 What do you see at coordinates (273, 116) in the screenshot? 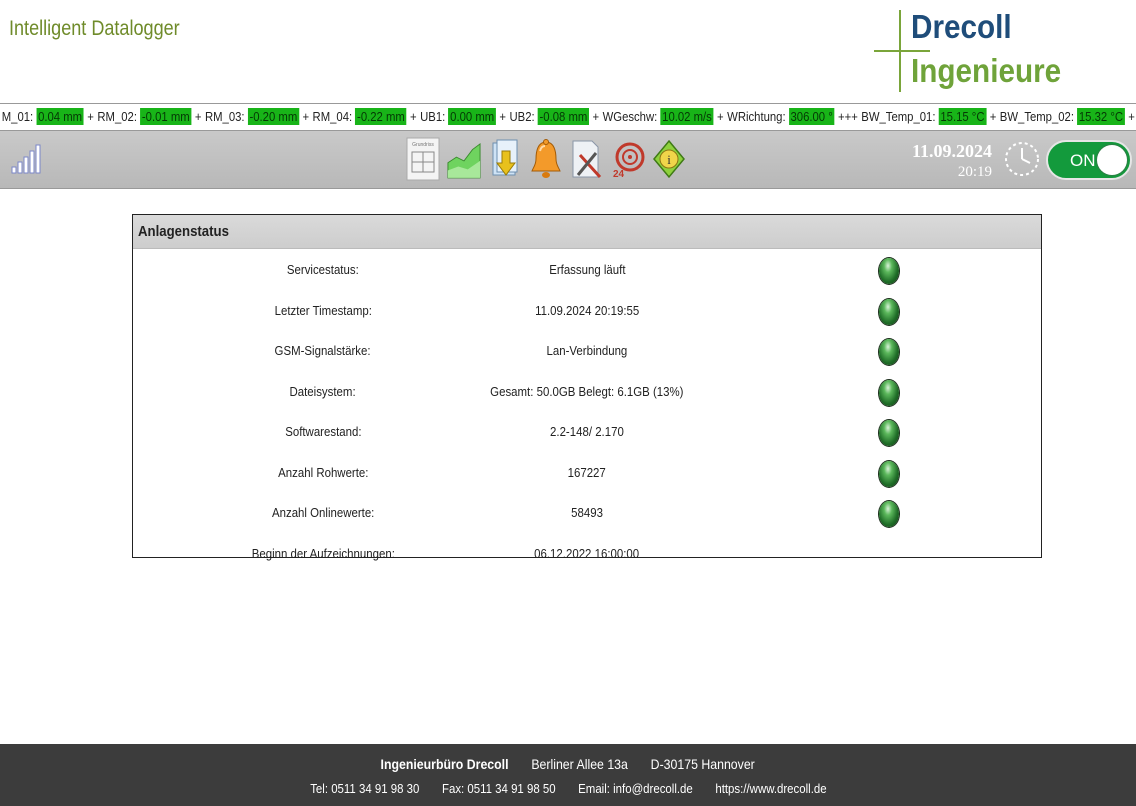
I see `ticker-value: -0.20 mm` at bounding box center [273, 116].